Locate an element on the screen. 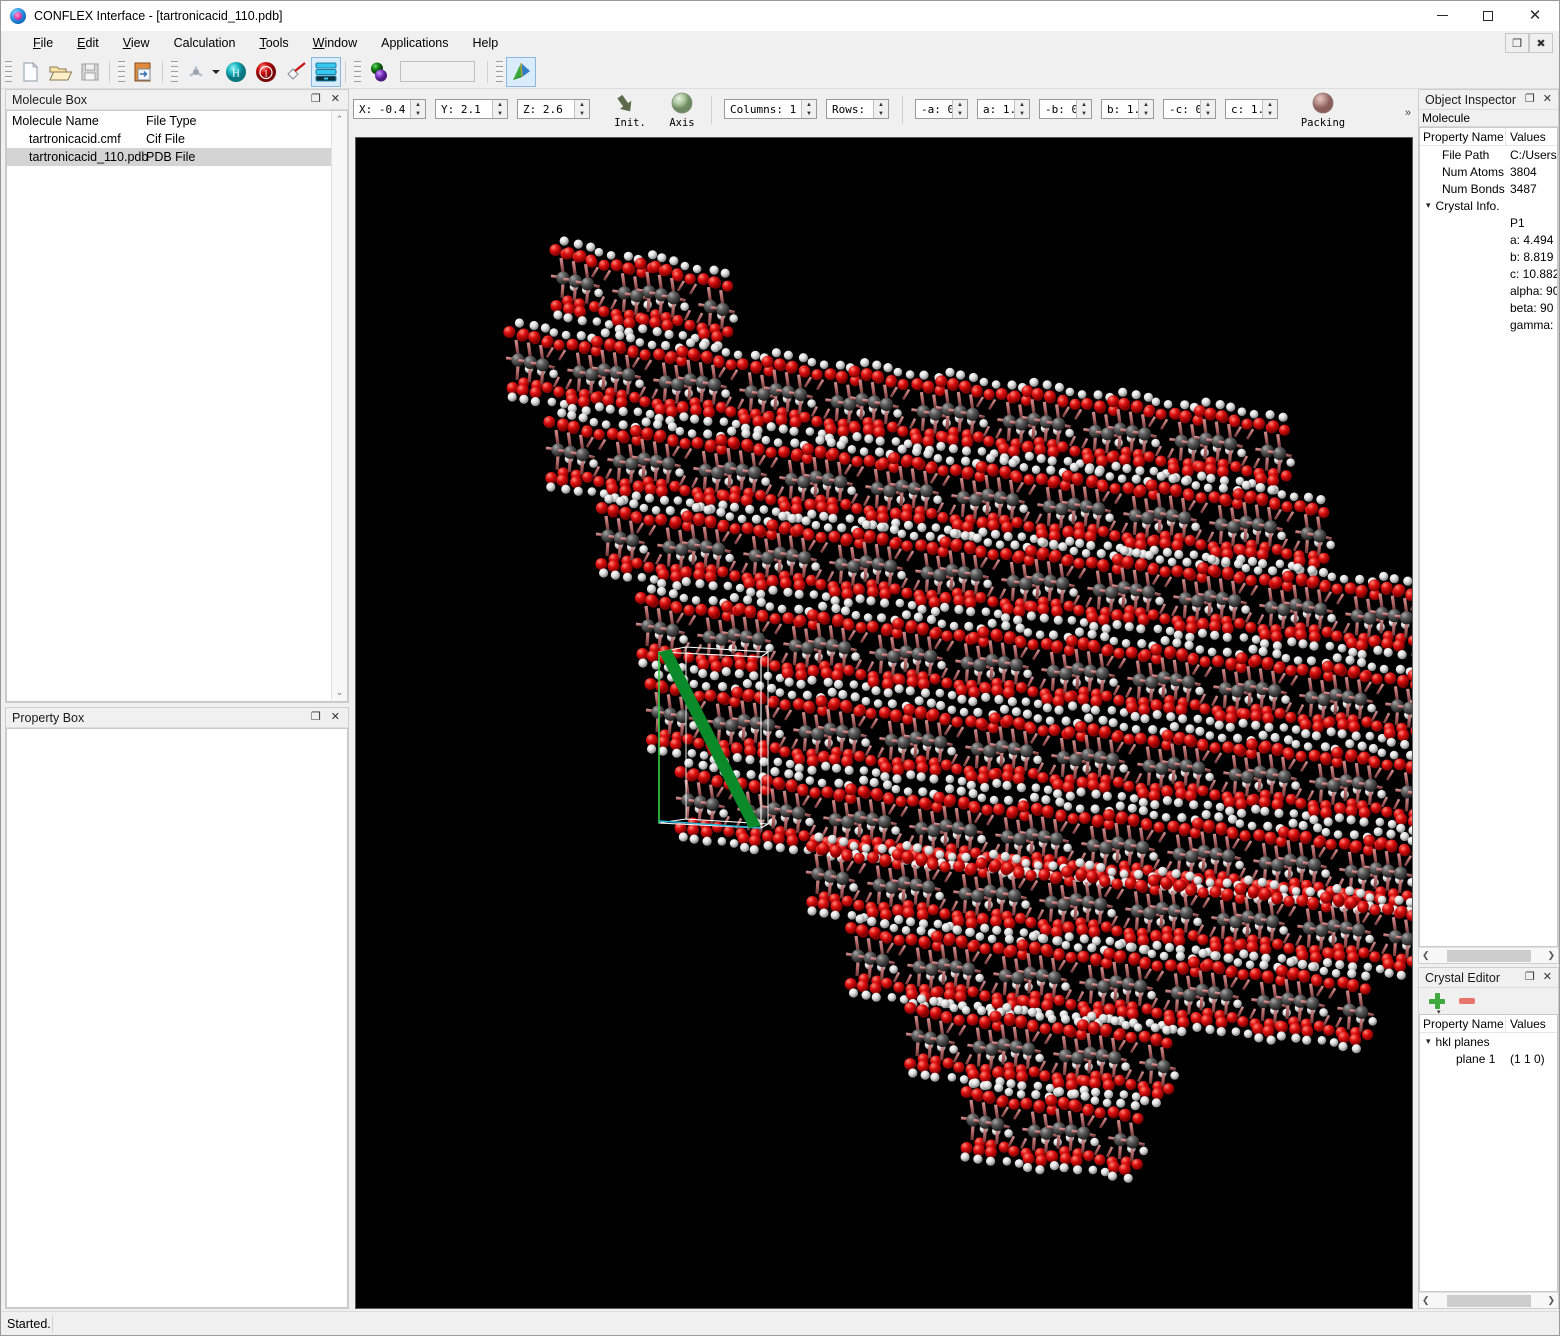  object-inspector-close-button: ✕ is located at coordinates (1547, 99).